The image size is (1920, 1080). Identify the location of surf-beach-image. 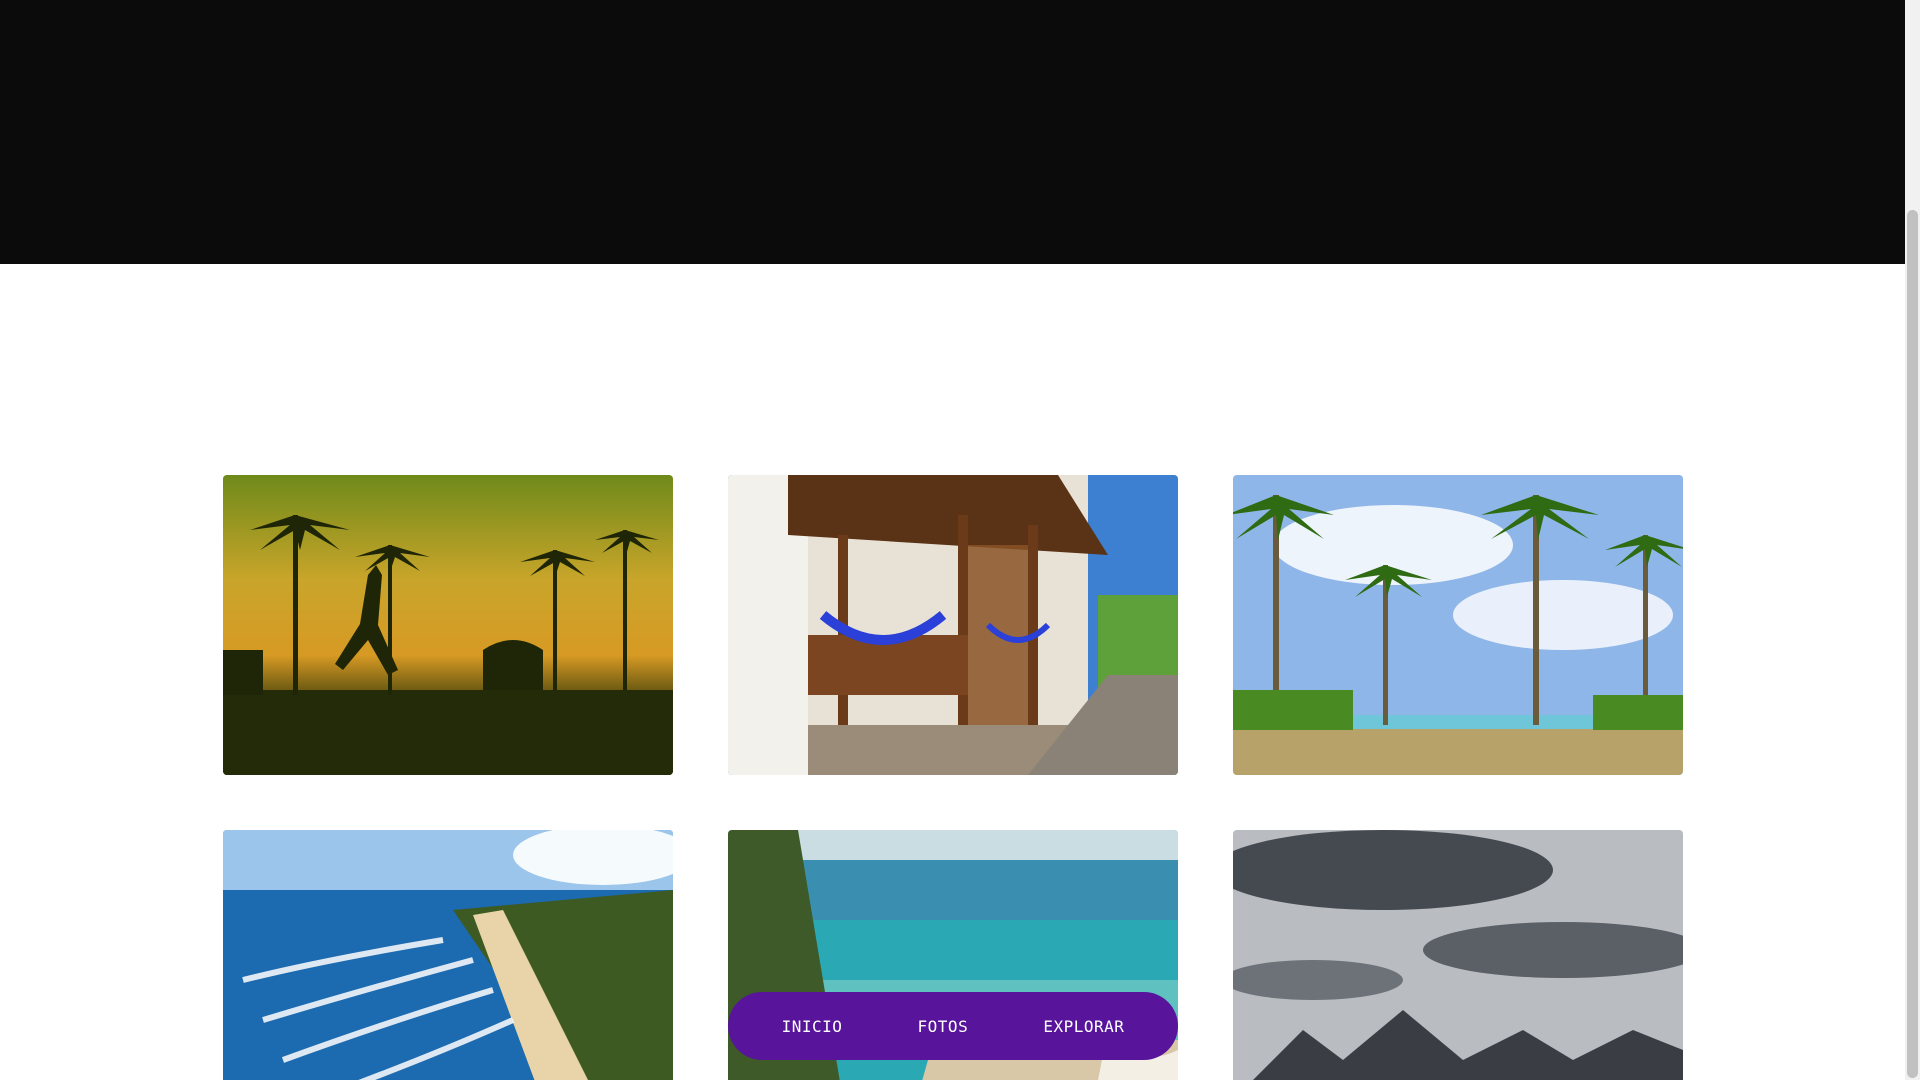
(448, 955).